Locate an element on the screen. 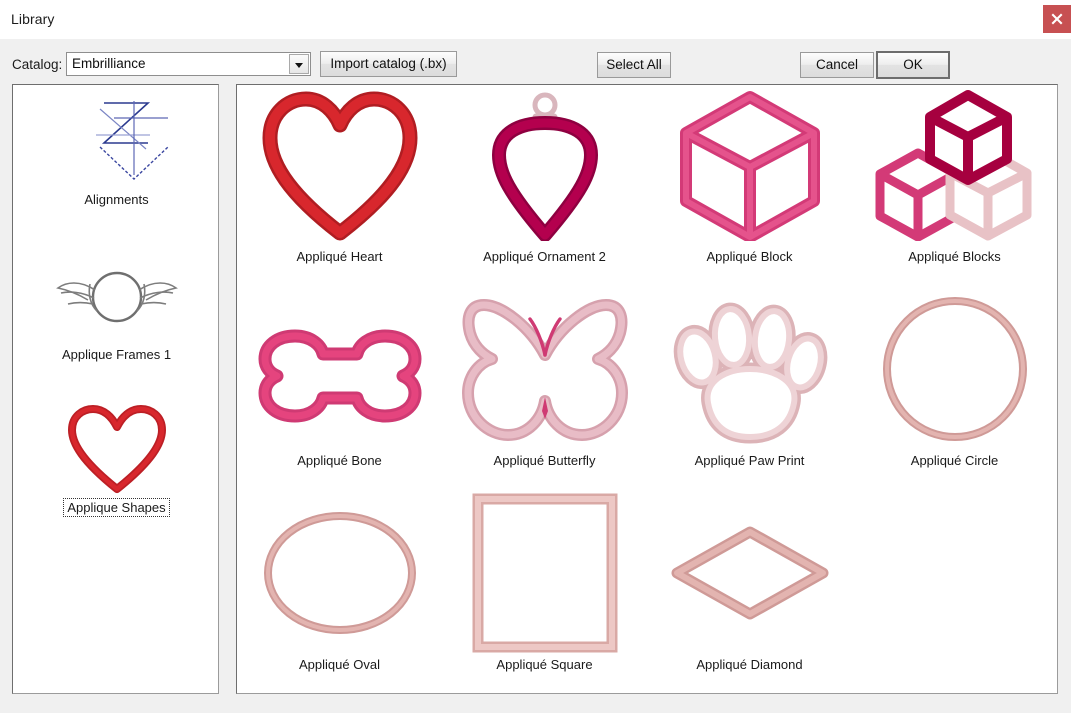 The height and width of the screenshot is (713, 1071). design-item-applique-heart: Appliqué Heart is located at coordinates (339, 174).